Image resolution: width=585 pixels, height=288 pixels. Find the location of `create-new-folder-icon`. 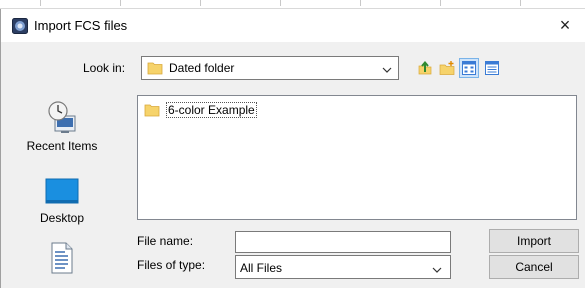

create-new-folder-icon is located at coordinates (447, 68).